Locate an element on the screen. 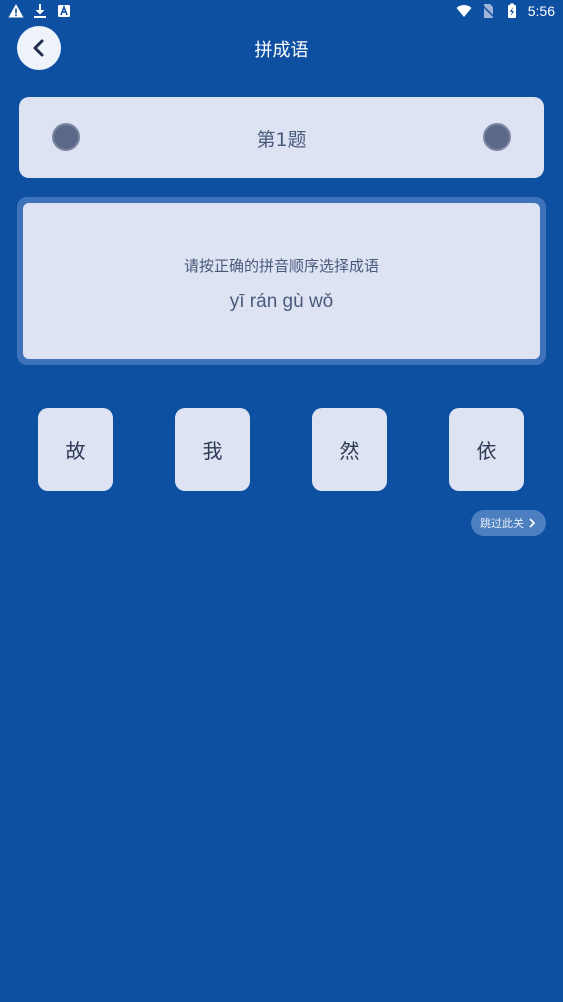 This screenshot has height=1002, width=563. instruction-text: 请按正确的拼音顺序选择成语 is located at coordinates (281, 266).